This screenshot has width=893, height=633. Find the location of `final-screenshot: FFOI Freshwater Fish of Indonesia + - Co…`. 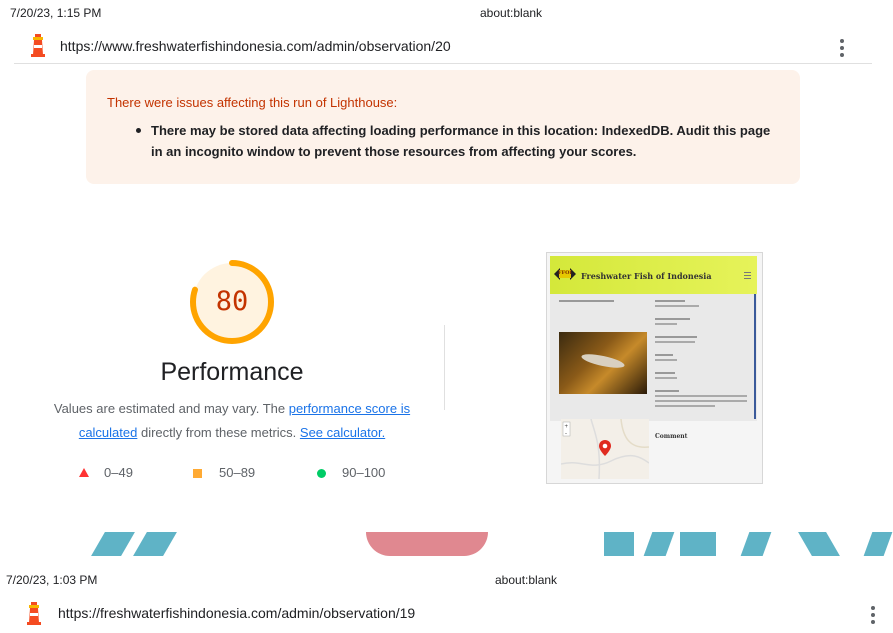

final-screenshot: FFOI Freshwater Fish of Indonesia + - Co… is located at coordinates (654, 368).